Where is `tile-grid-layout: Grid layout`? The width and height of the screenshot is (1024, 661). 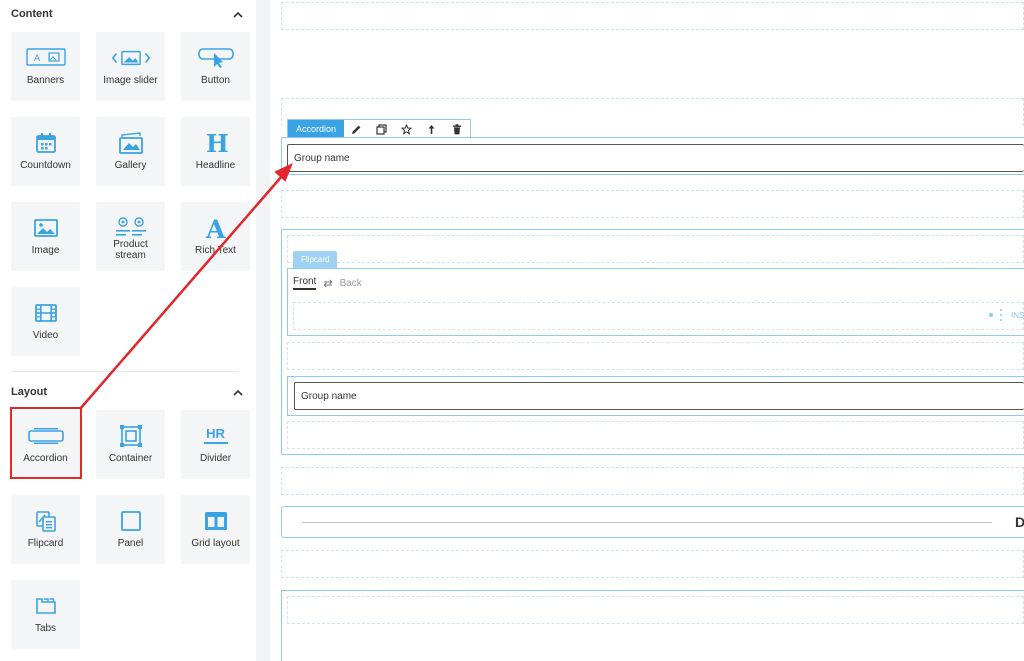 tile-grid-layout: Grid layout is located at coordinates (215, 529).